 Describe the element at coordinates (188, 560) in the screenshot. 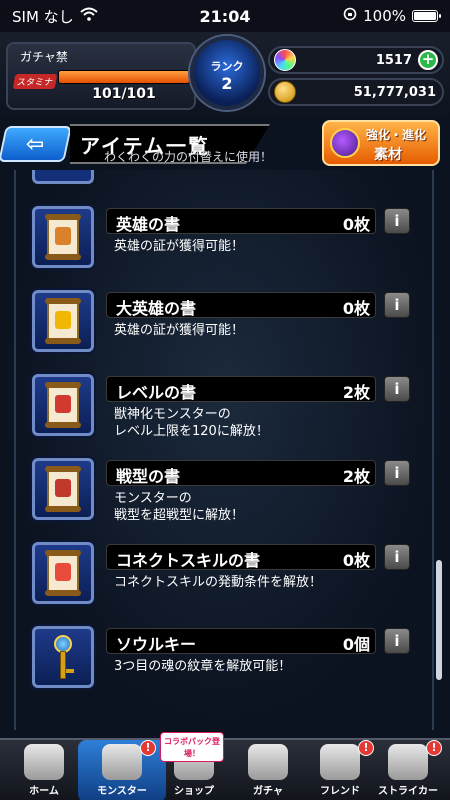

I see `item-name: コネクトスキルの書` at that location.